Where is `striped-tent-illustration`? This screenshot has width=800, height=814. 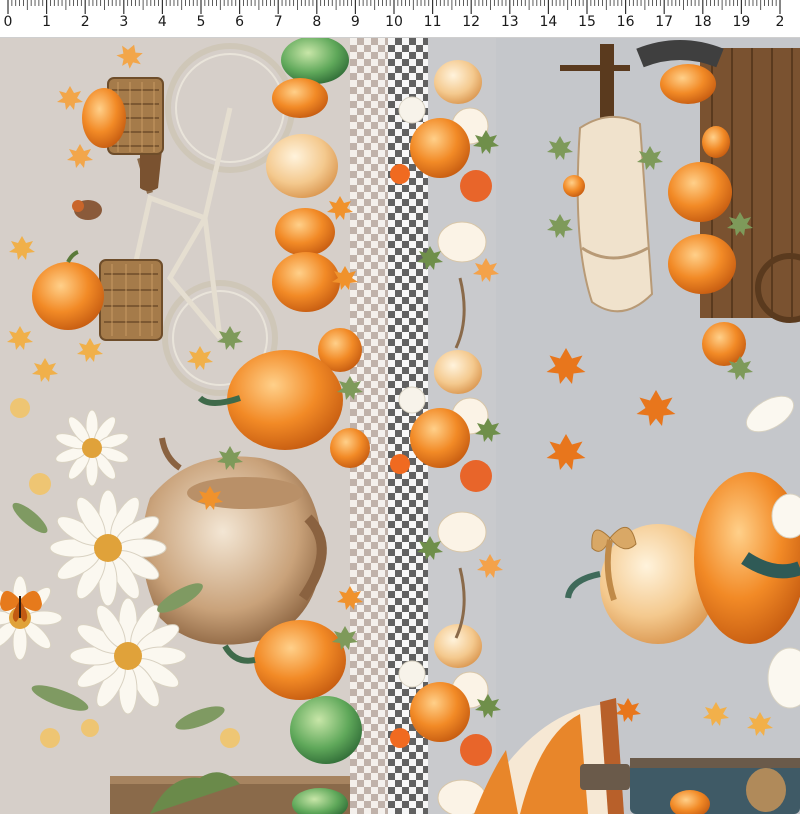 striped-tent-illustration is located at coordinates (549, 756).